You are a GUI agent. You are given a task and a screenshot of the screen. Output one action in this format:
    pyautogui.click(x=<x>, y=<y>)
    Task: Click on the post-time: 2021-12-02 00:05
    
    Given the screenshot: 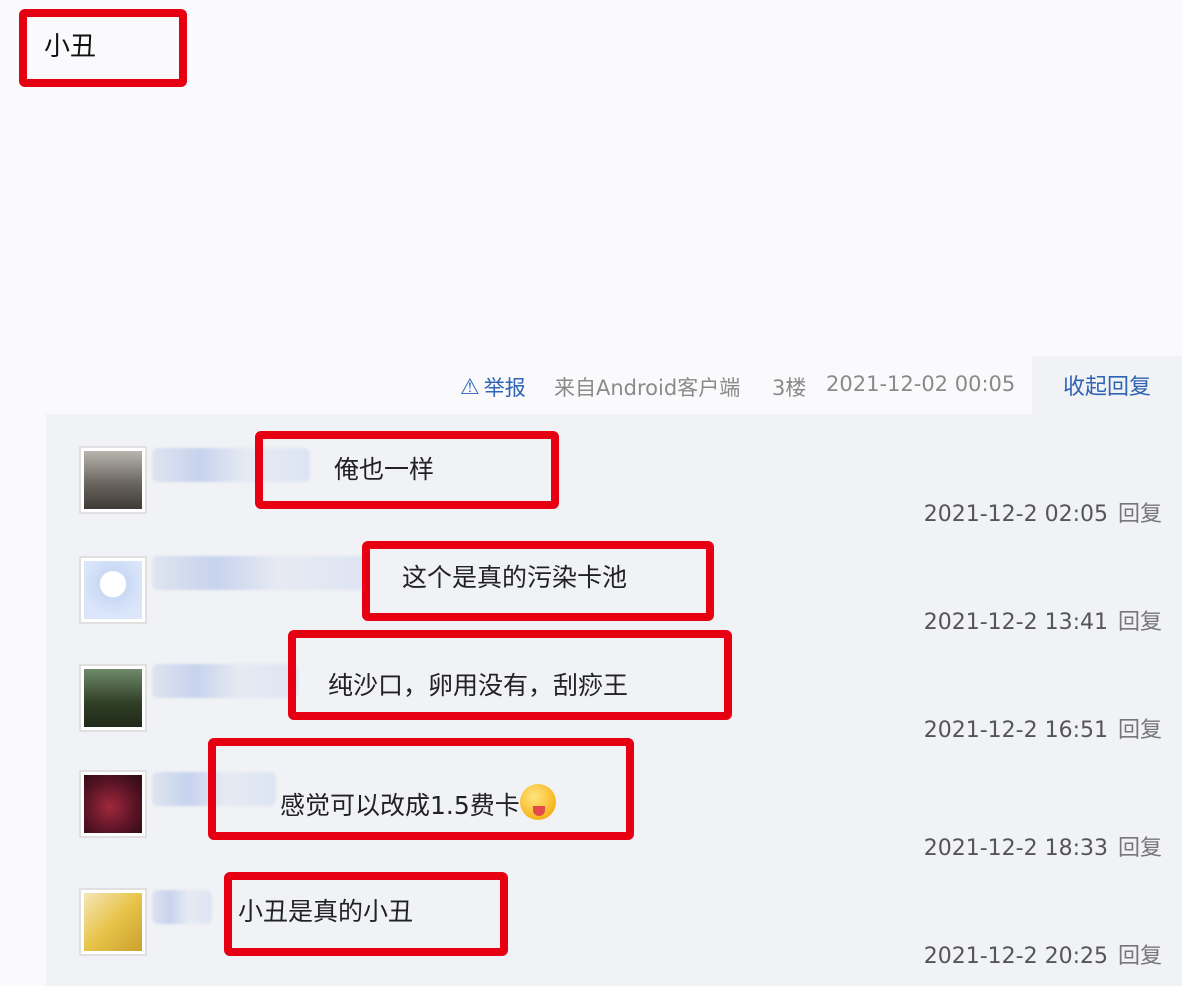 What is the action you would take?
    pyautogui.click(x=921, y=384)
    